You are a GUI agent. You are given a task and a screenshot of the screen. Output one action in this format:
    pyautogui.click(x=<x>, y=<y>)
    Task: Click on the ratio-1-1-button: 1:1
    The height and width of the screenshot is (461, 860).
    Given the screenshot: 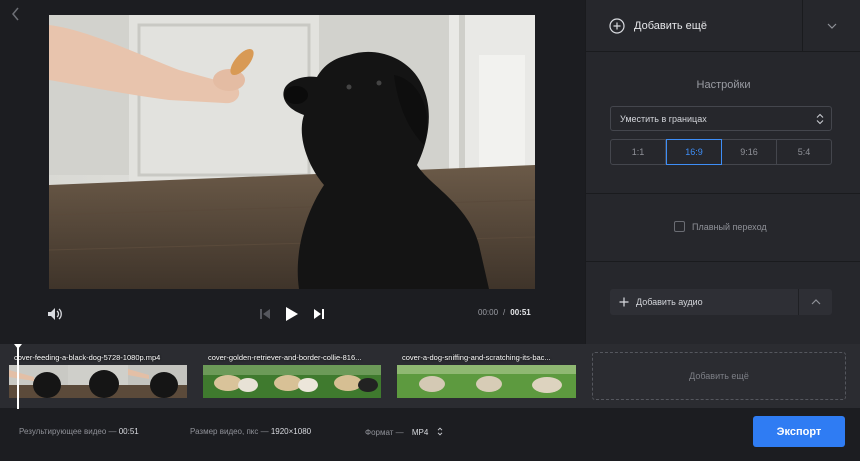 What is the action you would take?
    pyautogui.click(x=638, y=152)
    